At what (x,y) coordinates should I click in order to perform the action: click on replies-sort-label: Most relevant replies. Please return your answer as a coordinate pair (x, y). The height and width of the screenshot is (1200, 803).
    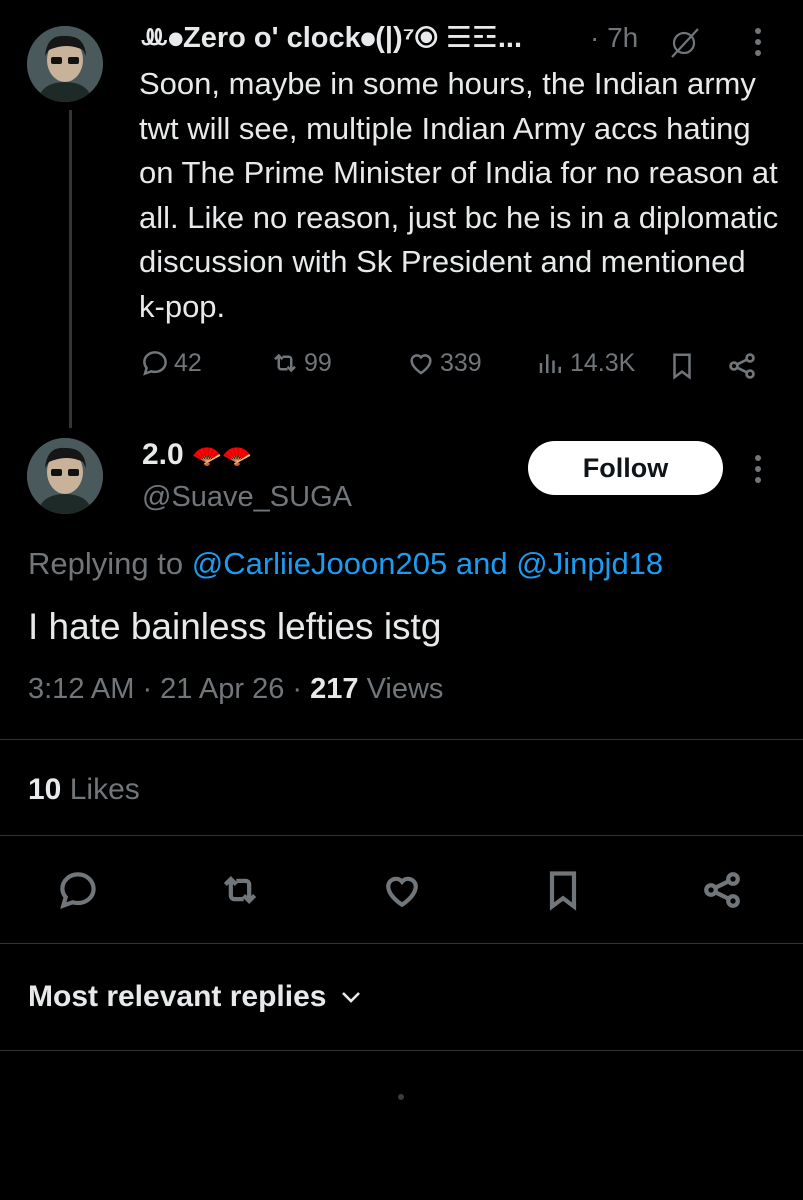
    Looking at the image, I should click on (177, 996).